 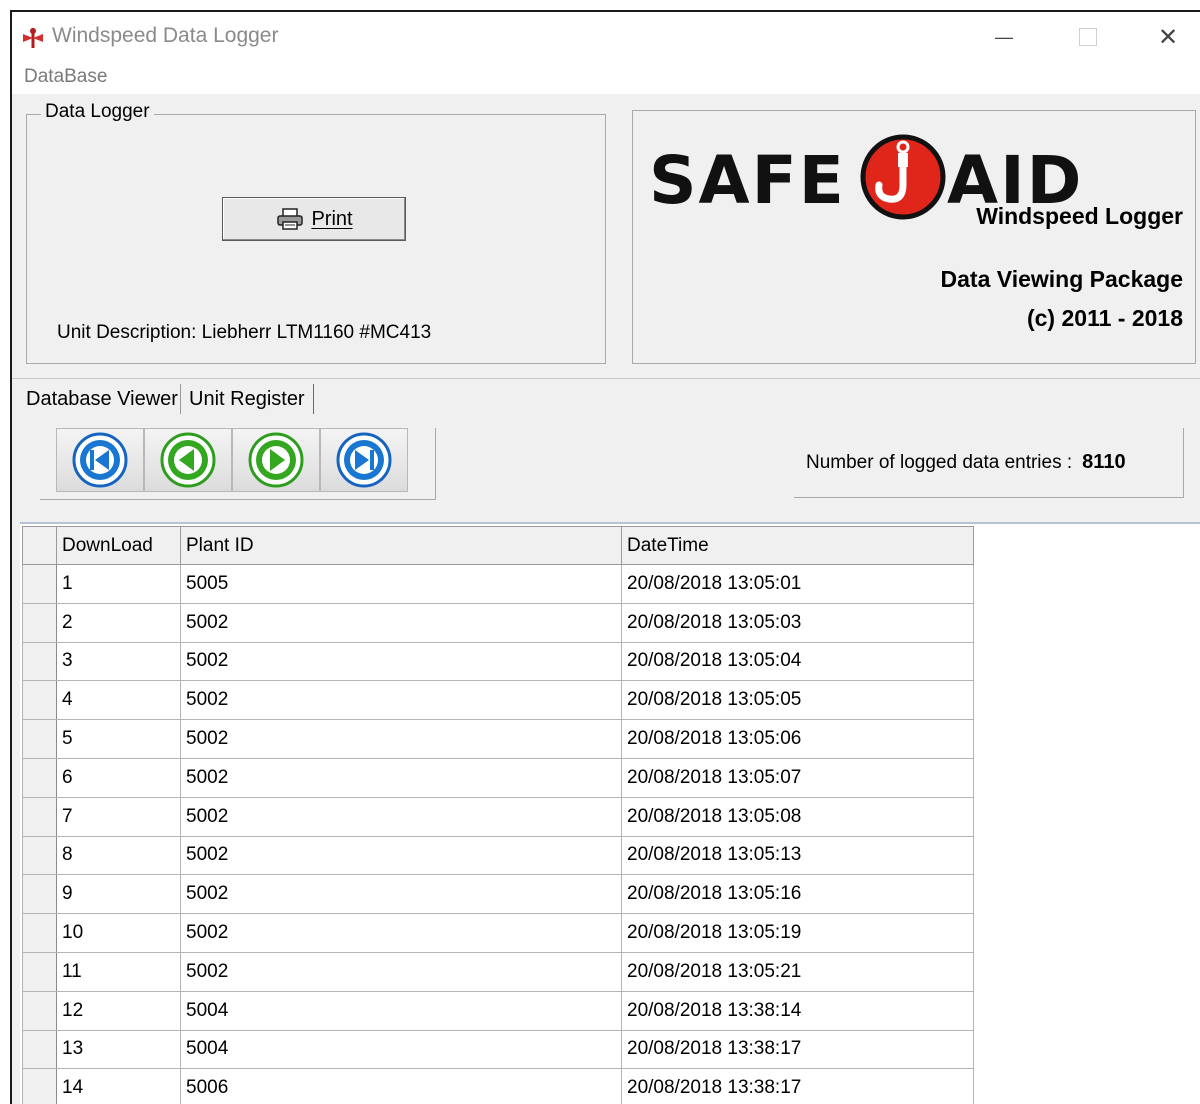 I want to click on minimize-button: —, so click(x=1004, y=37).